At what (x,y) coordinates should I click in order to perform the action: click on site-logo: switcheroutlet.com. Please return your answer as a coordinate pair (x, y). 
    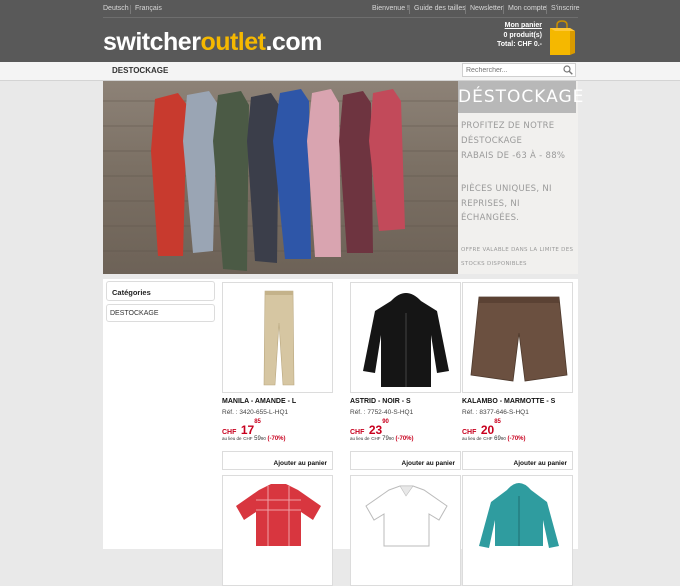
    Looking at the image, I should click on (212, 42).